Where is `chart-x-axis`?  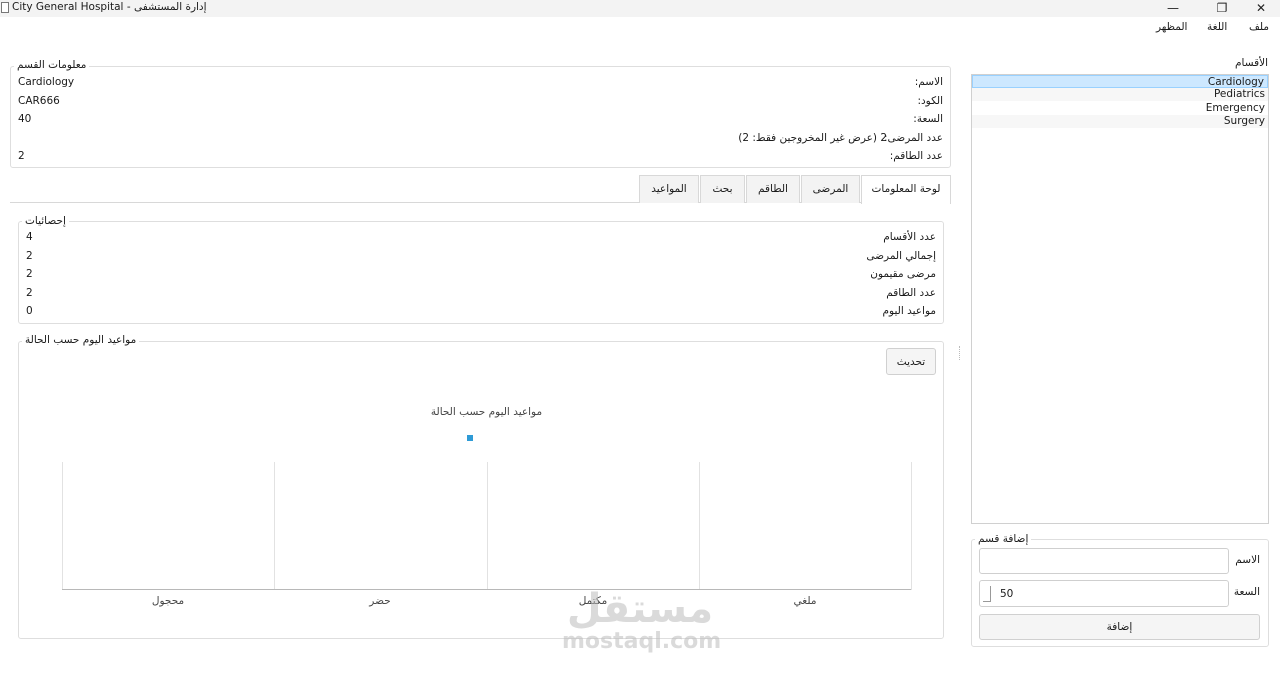
chart-x-axis is located at coordinates (486, 589).